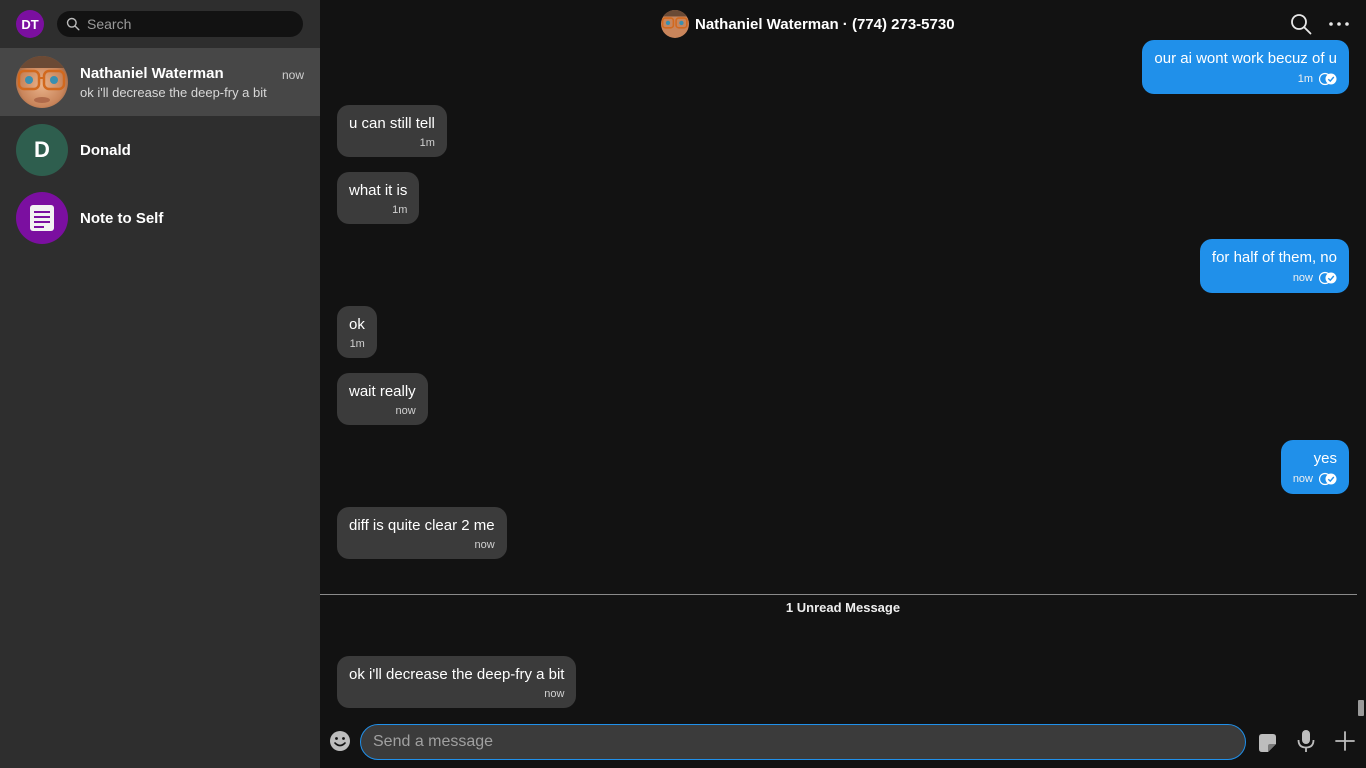 This screenshot has width=1366, height=768. I want to click on message-text: u can still tell, so click(392, 123).